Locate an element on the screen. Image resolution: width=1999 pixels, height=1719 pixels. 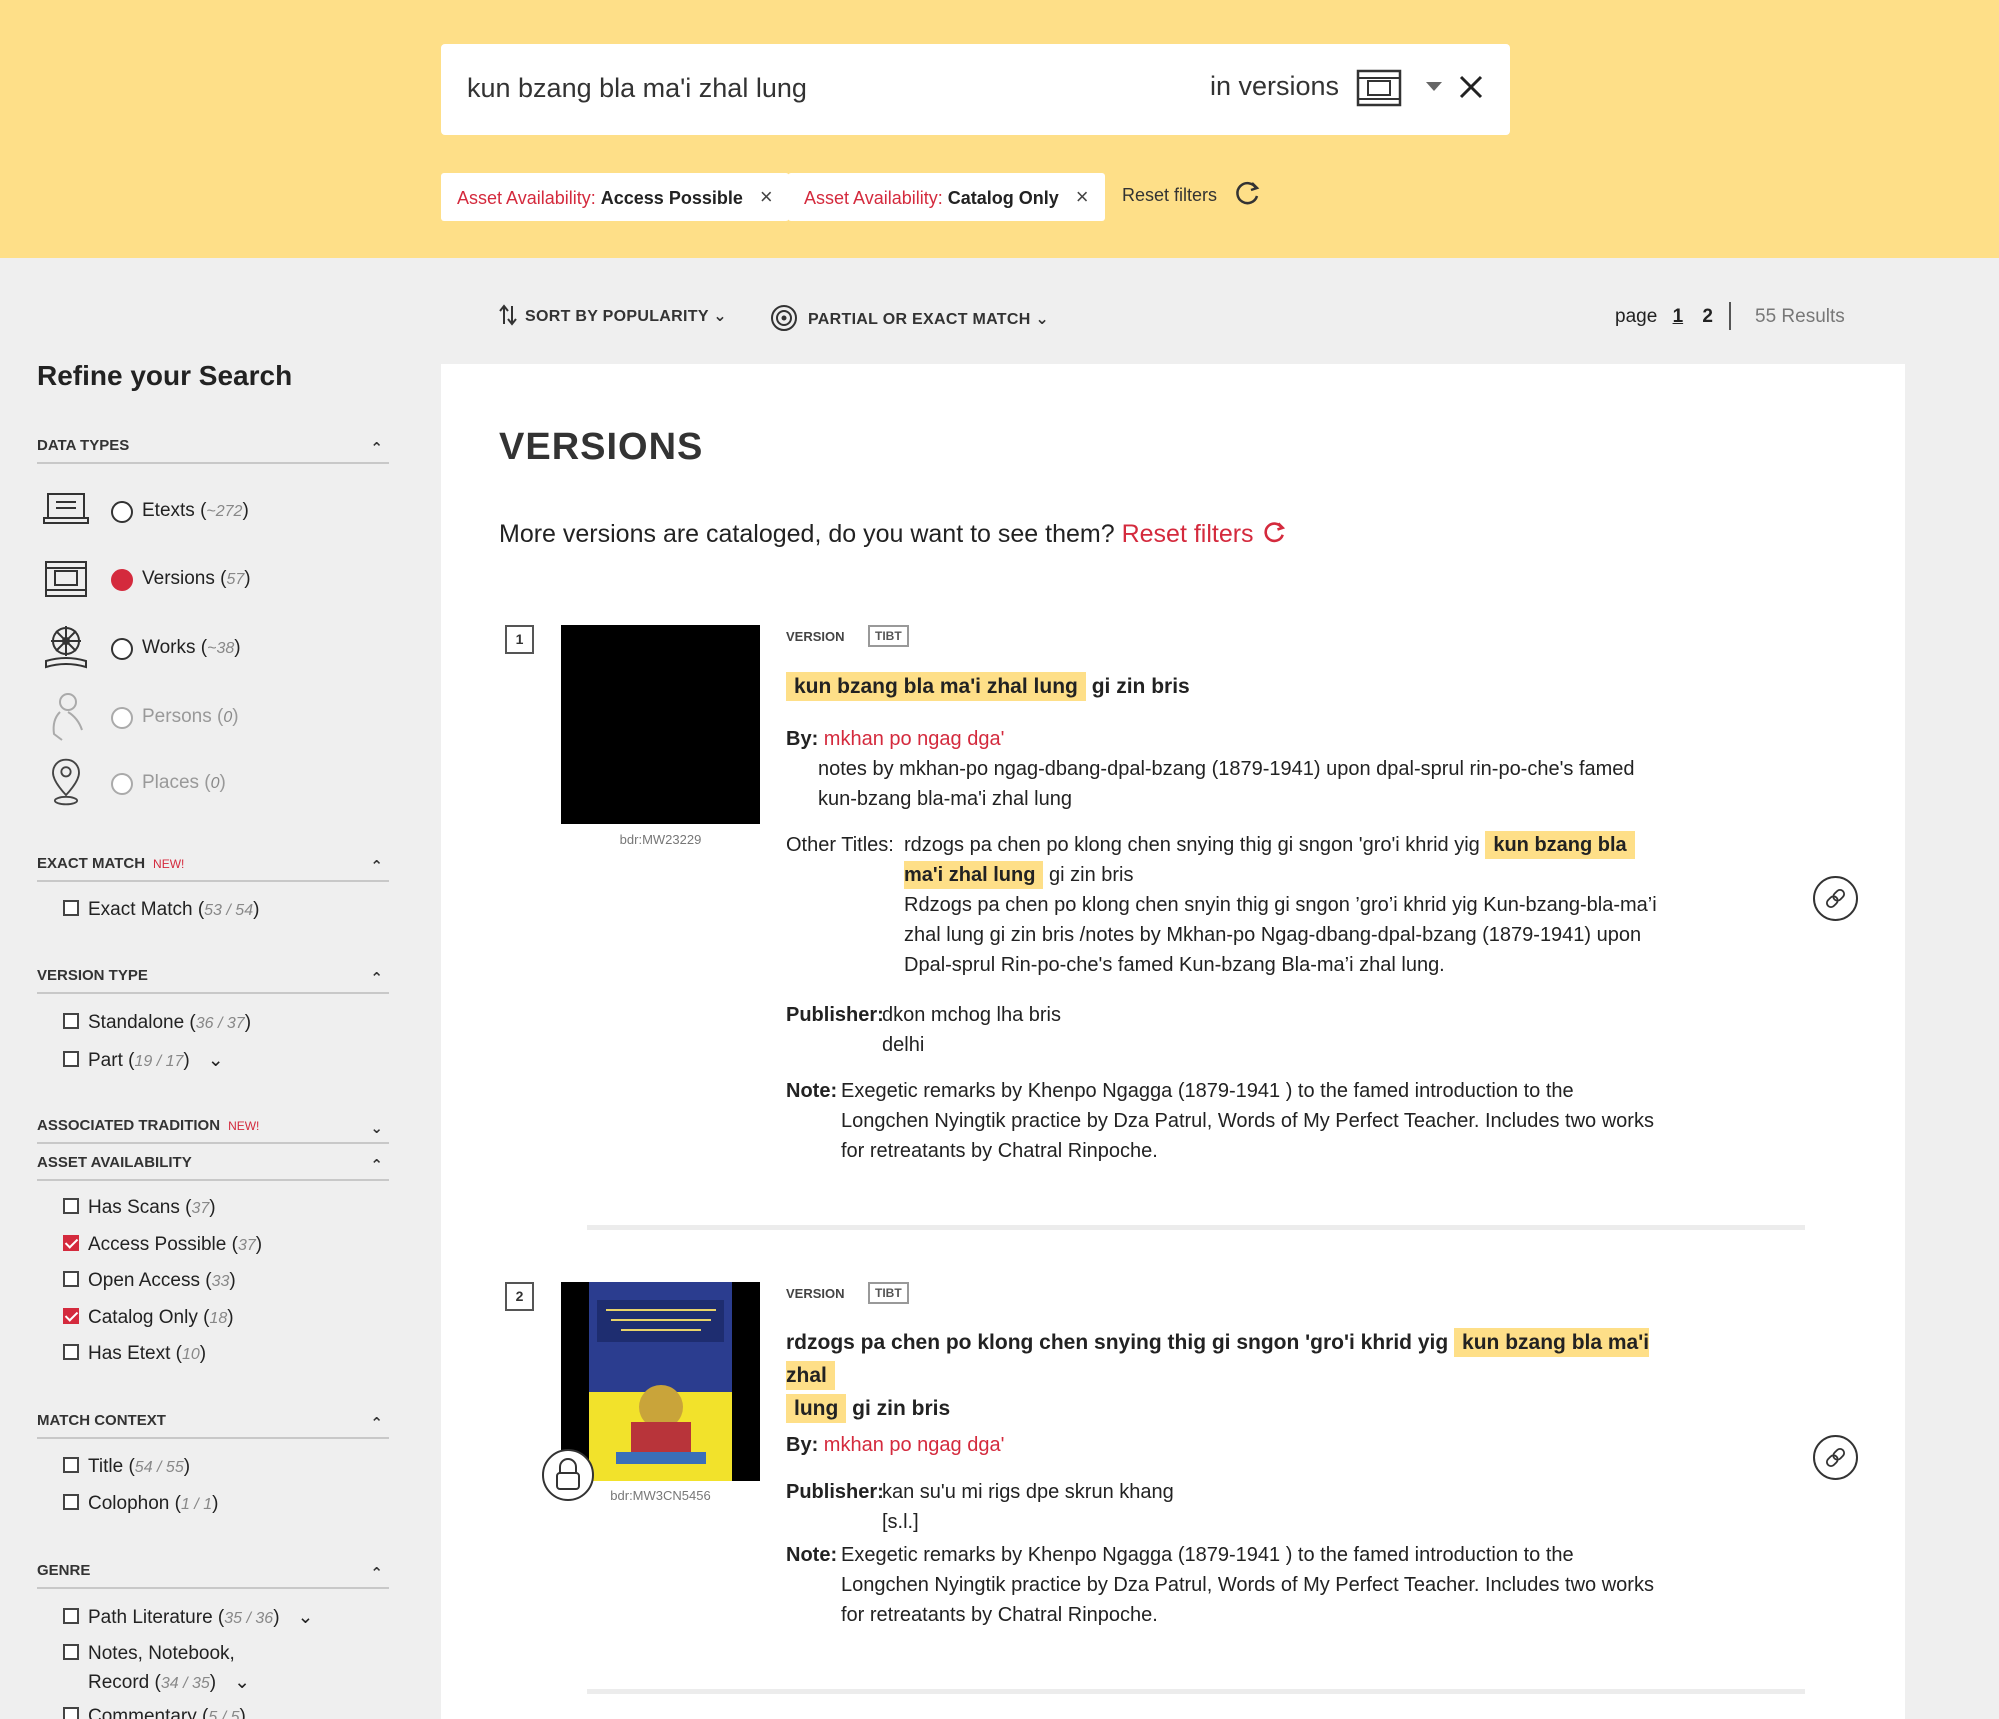
has-etext-checkbox: Has Etext (10) is located at coordinates (134, 1354).